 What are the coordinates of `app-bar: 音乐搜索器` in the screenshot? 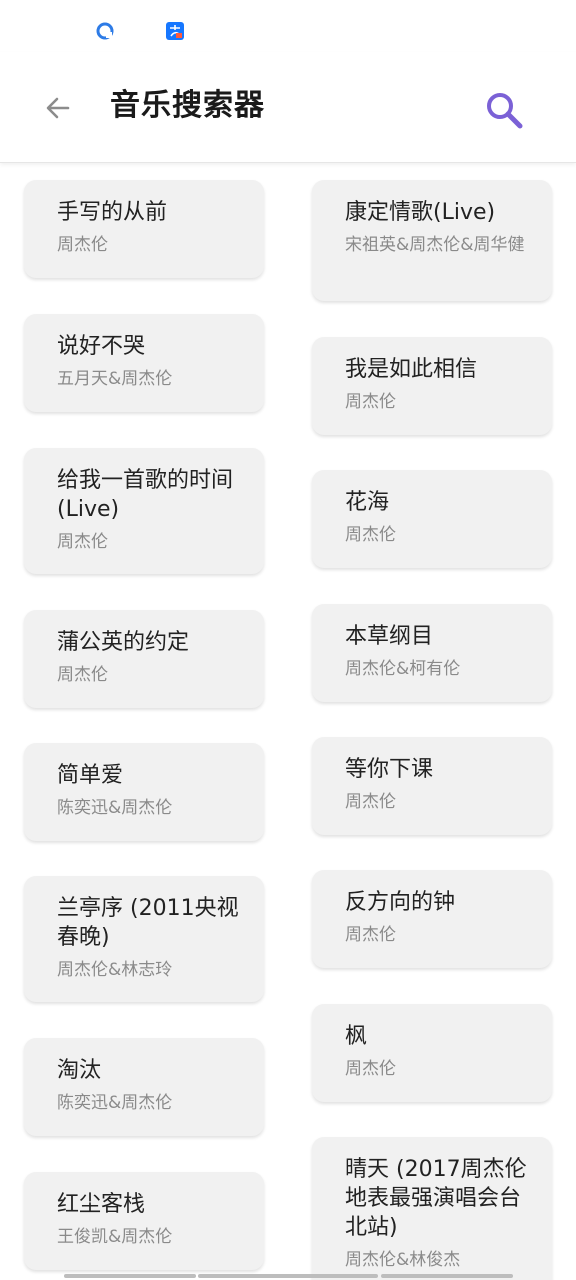 It's located at (288, 107).